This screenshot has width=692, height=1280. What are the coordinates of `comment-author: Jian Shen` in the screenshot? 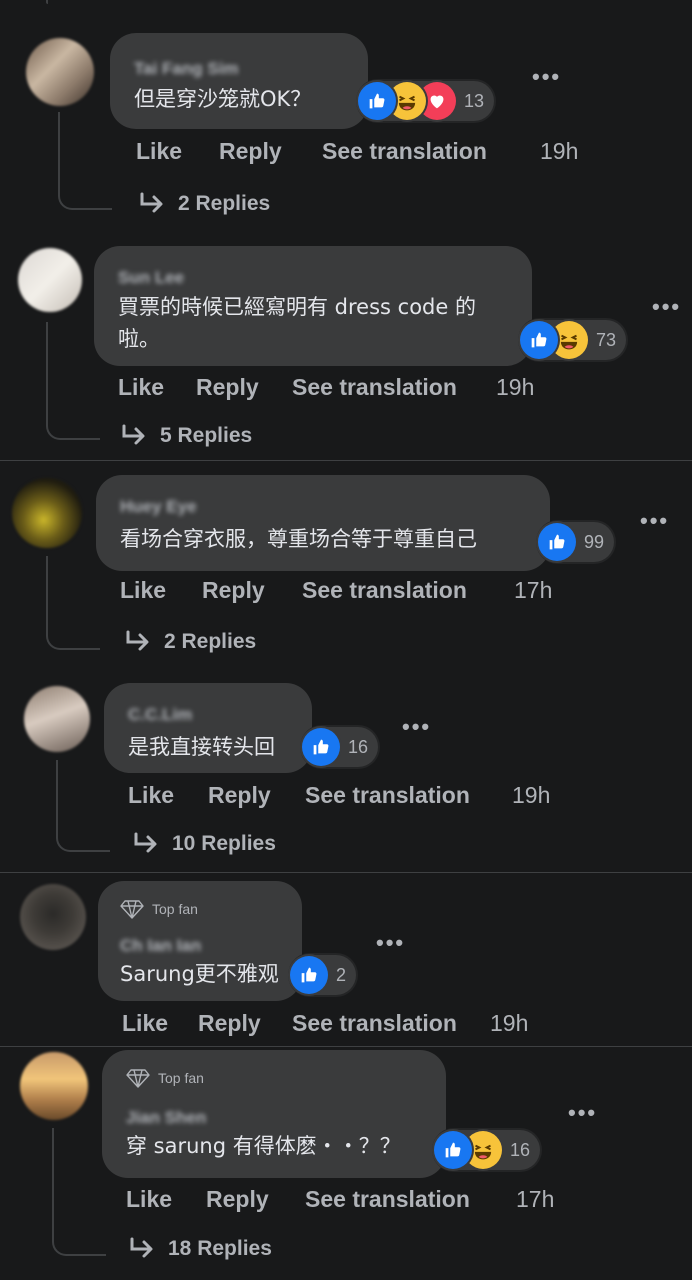 It's located at (166, 1118).